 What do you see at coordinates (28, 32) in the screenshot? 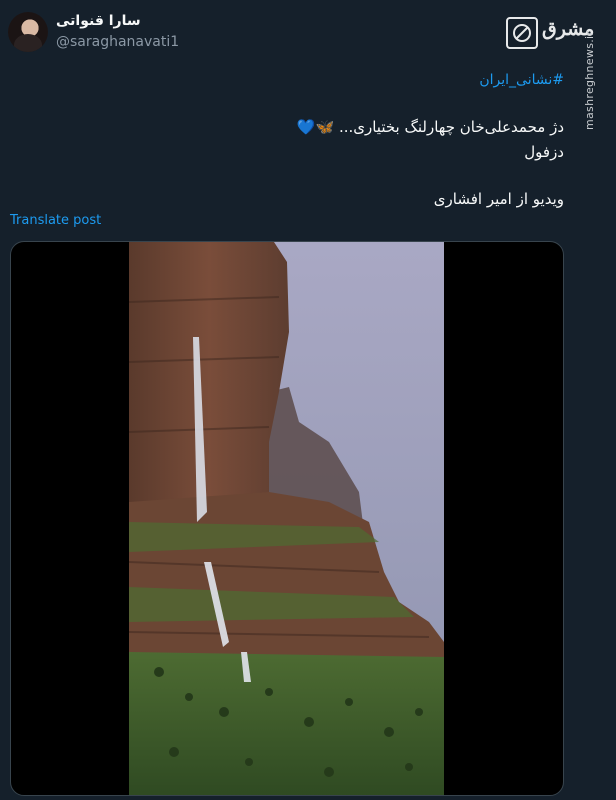
I see `avatar` at bounding box center [28, 32].